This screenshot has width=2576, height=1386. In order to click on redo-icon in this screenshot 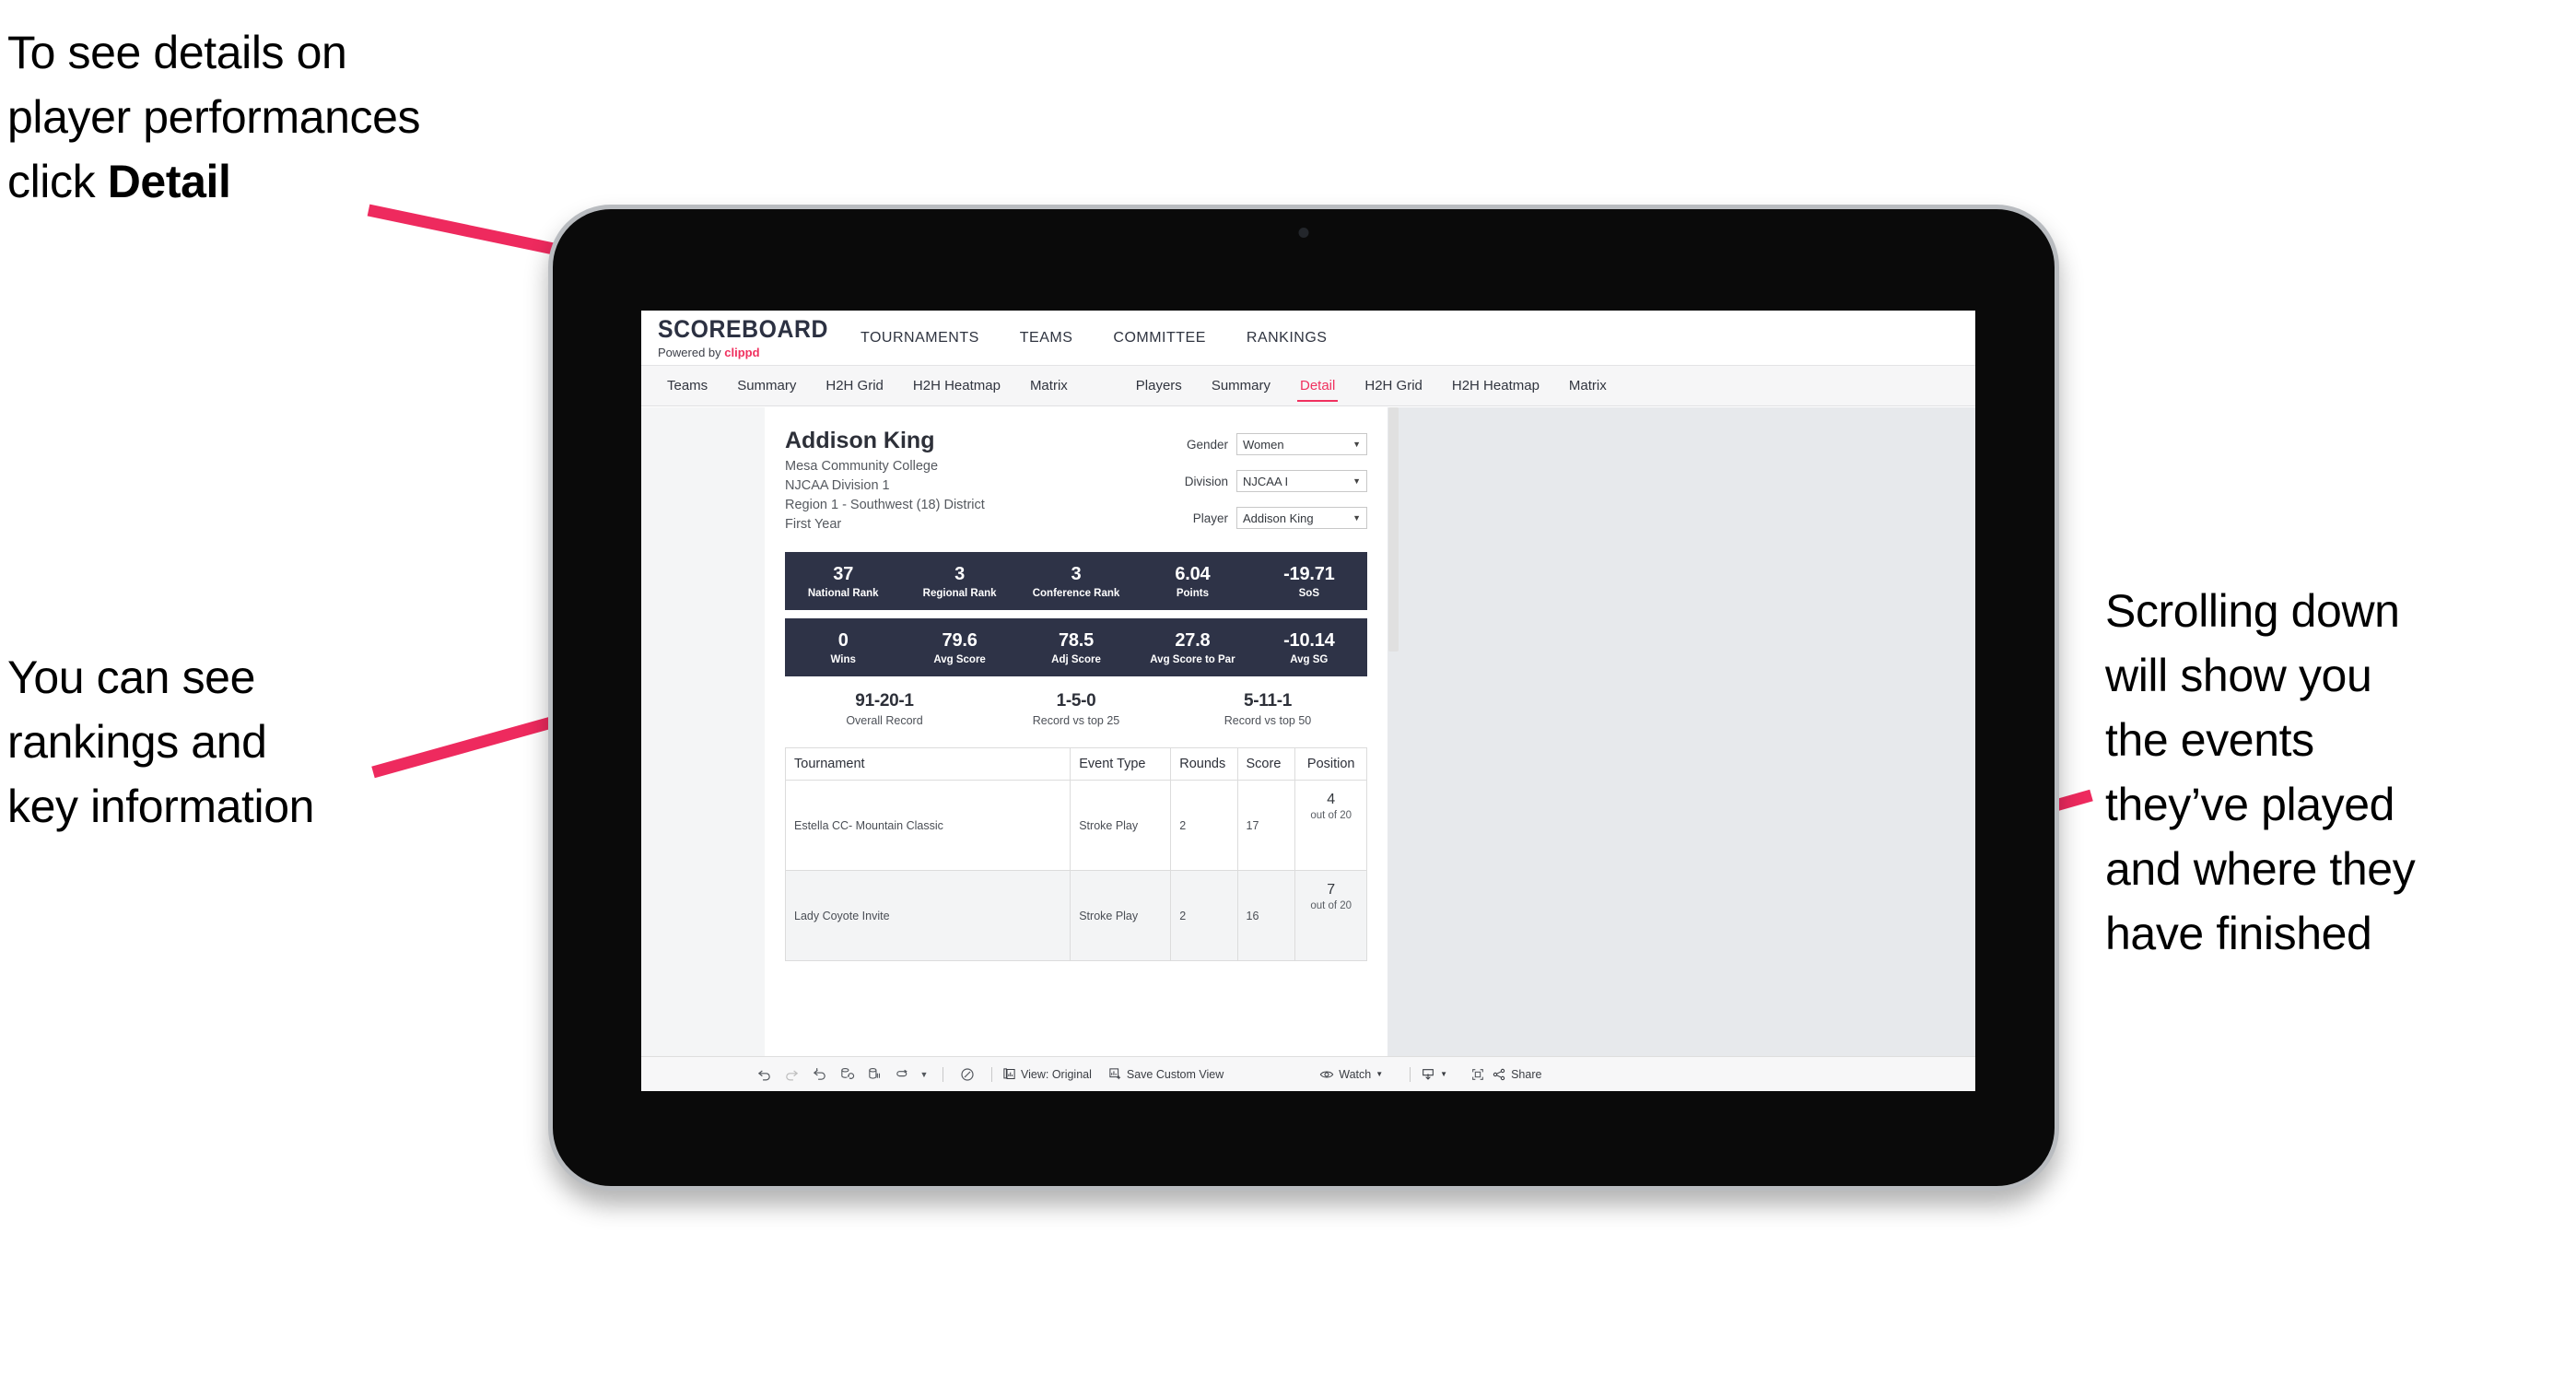, I will do `click(791, 1074)`.